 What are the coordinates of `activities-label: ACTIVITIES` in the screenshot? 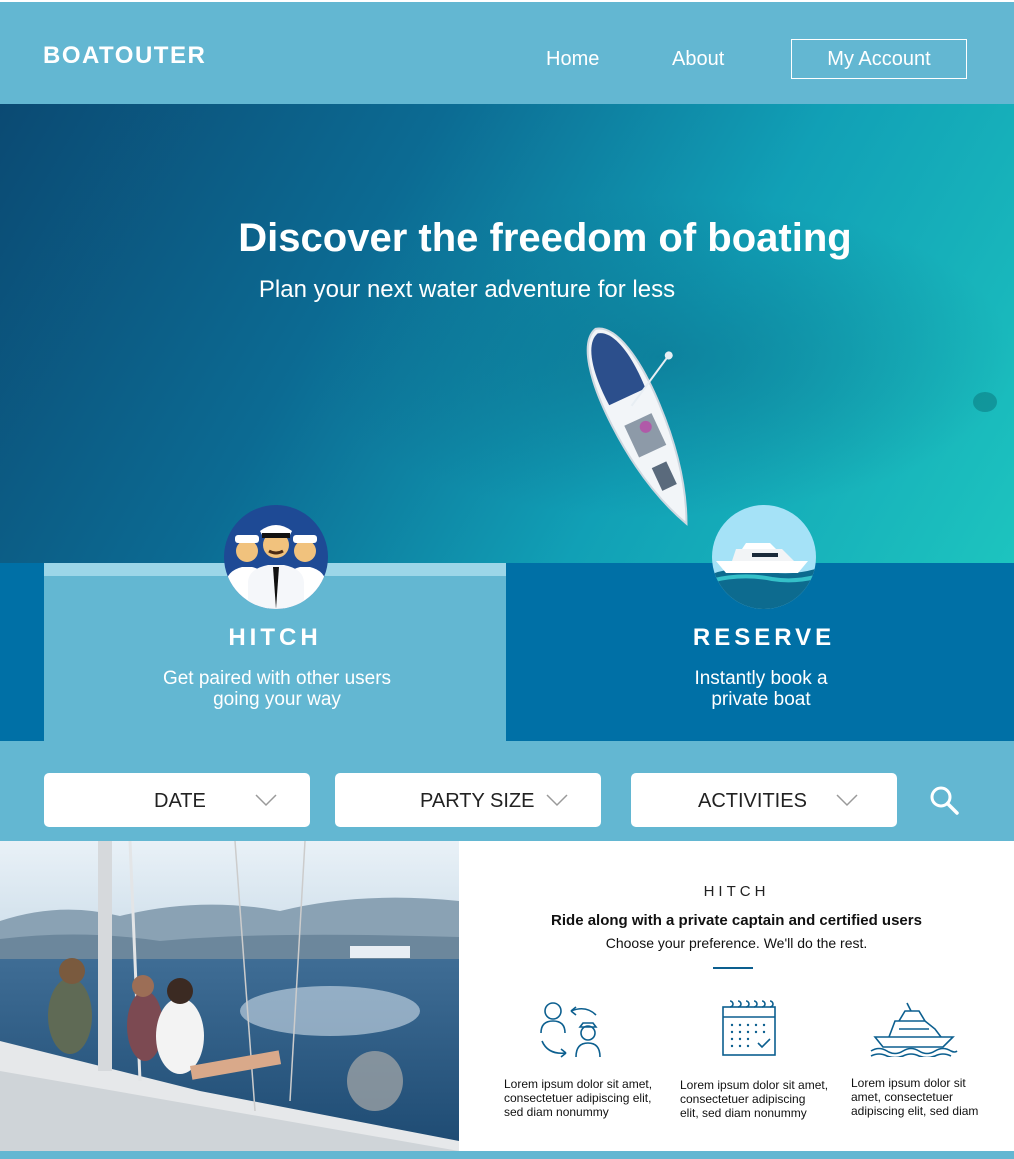 It's located at (752, 801).